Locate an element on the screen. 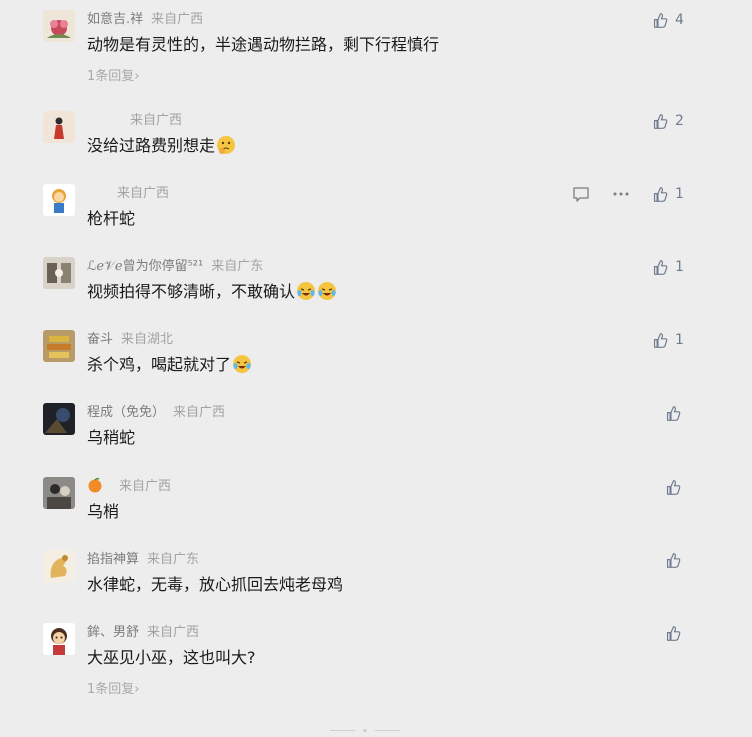  comment-text: 动物是有灵性的，半途遇动物拦路，剩下行程慎行 is located at coordinates (263, 44).